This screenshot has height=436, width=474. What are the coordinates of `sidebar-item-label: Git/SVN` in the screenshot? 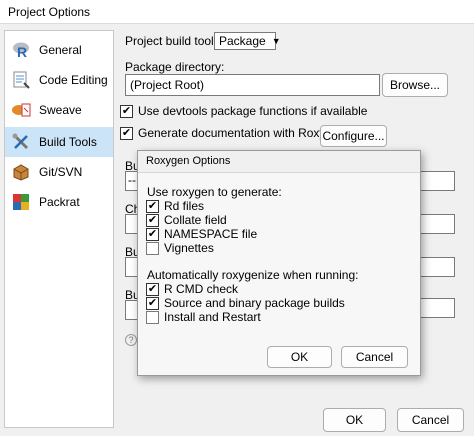 It's located at (61, 172).